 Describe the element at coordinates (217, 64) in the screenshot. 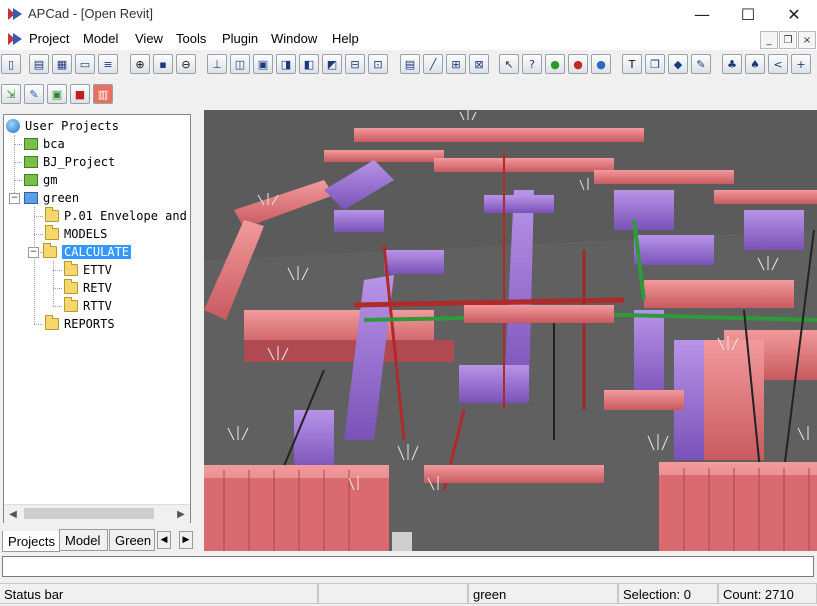

I see `axis-button: ⊥` at that location.